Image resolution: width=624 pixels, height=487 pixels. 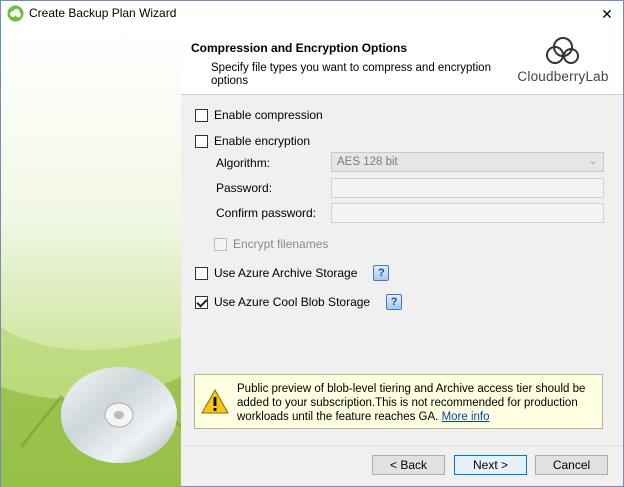 What do you see at coordinates (244, 188) in the screenshot?
I see `password-label: Password:` at bounding box center [244, 188].